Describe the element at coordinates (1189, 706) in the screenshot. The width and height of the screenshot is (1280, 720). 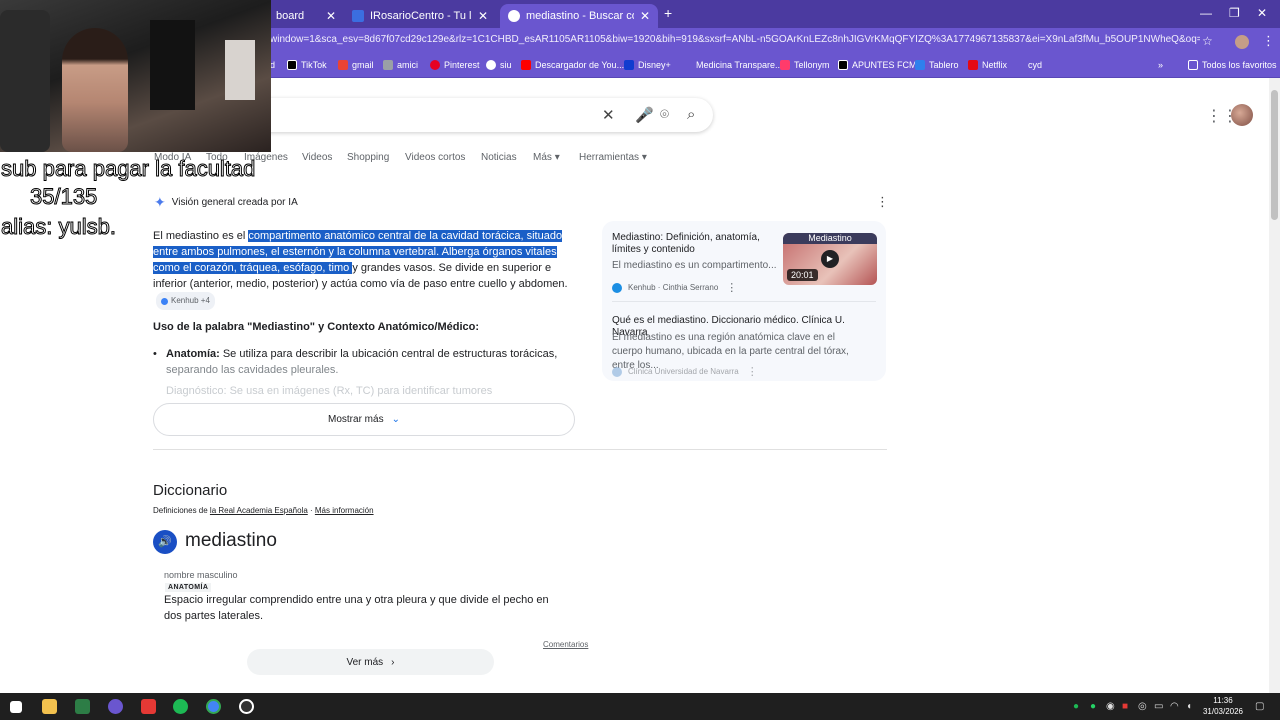
I see `volume-icon: ◖` at that location.